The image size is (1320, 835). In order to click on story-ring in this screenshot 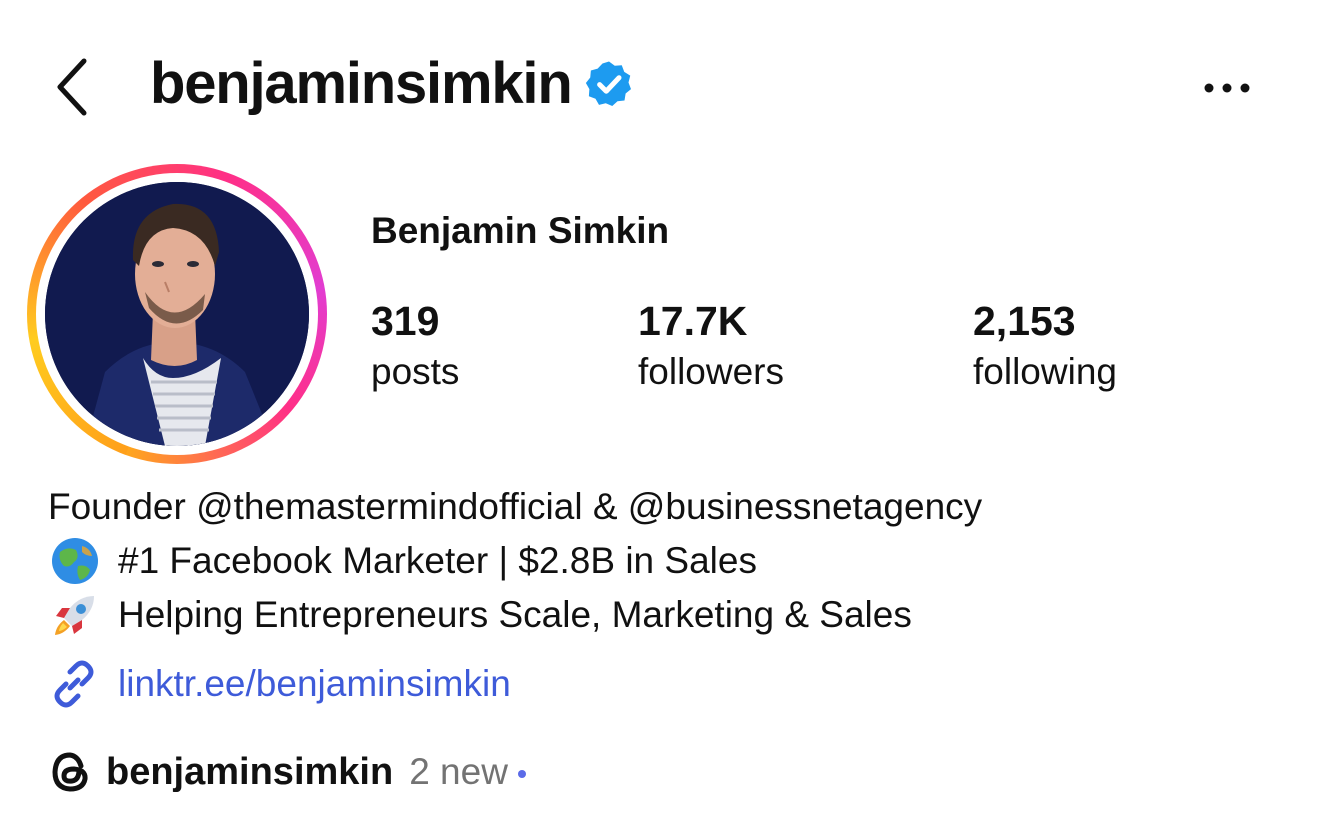, I will do `click(177, 314)`.